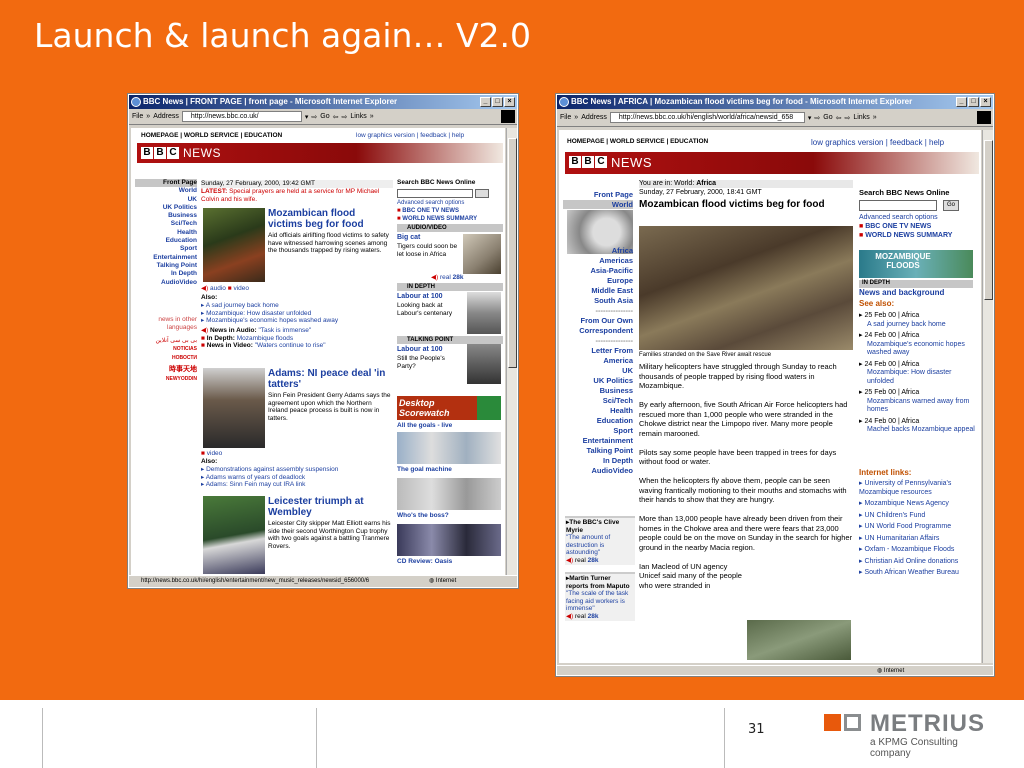 The height and width of the screenshot is (768, 1024). What do you see at coordinates (330, 379) in the screenshot?
I see `story2-headline: Adams: NI peace deal 'in tatters'` at bounding box center [330, 379].